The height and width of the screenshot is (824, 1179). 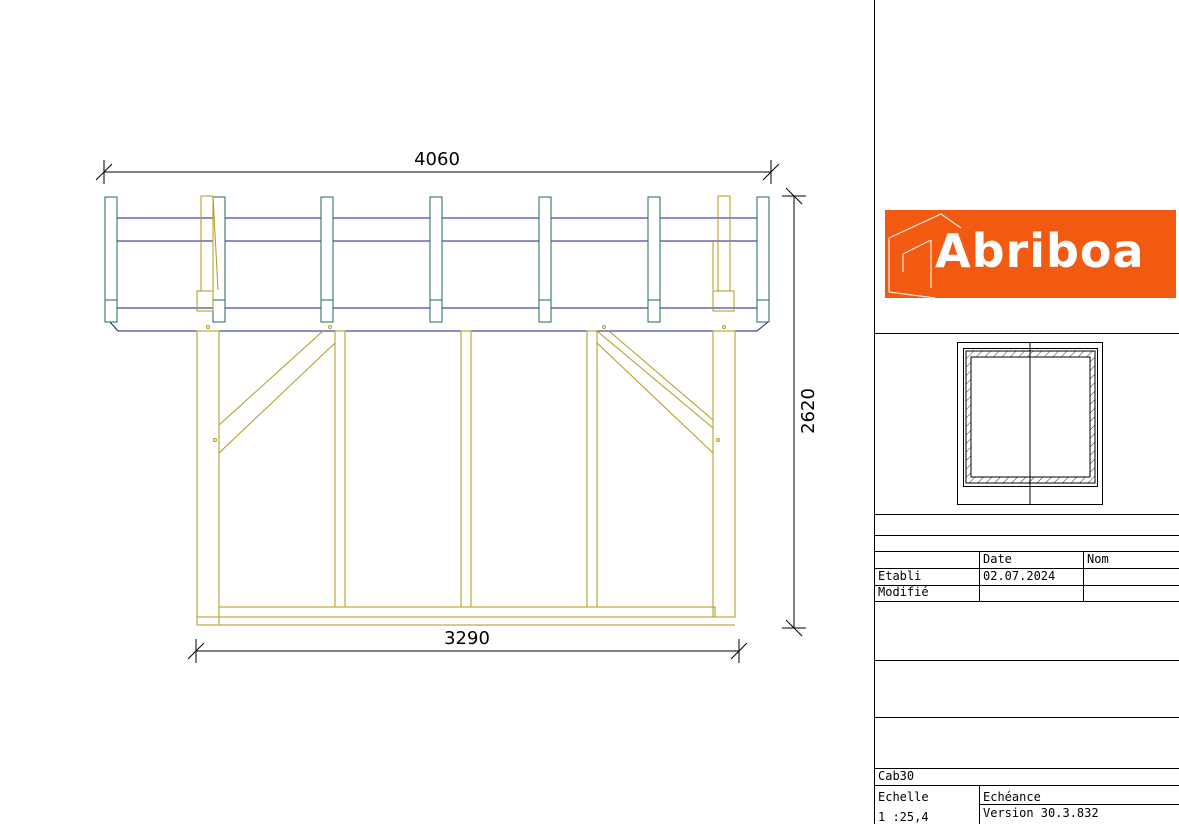 What do you see at coordinates (1040, 251) in the screenshot?
I see `logo-text: Abriboa` at bounding box center [1040, 251].